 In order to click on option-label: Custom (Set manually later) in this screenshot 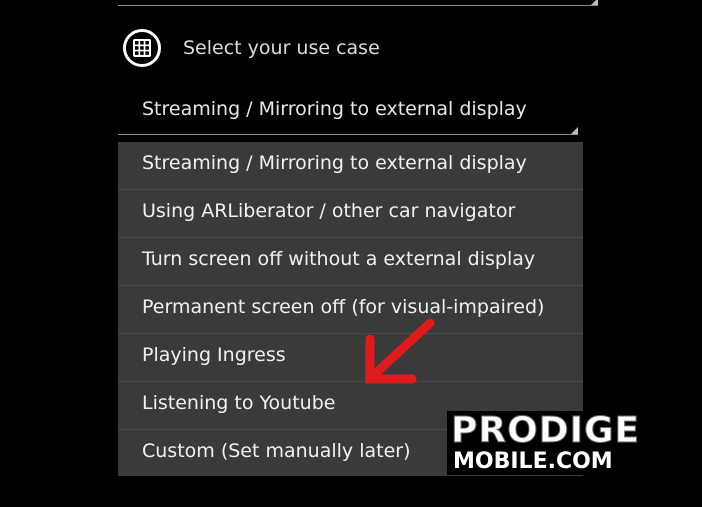, I will do `click(276, 451)`.